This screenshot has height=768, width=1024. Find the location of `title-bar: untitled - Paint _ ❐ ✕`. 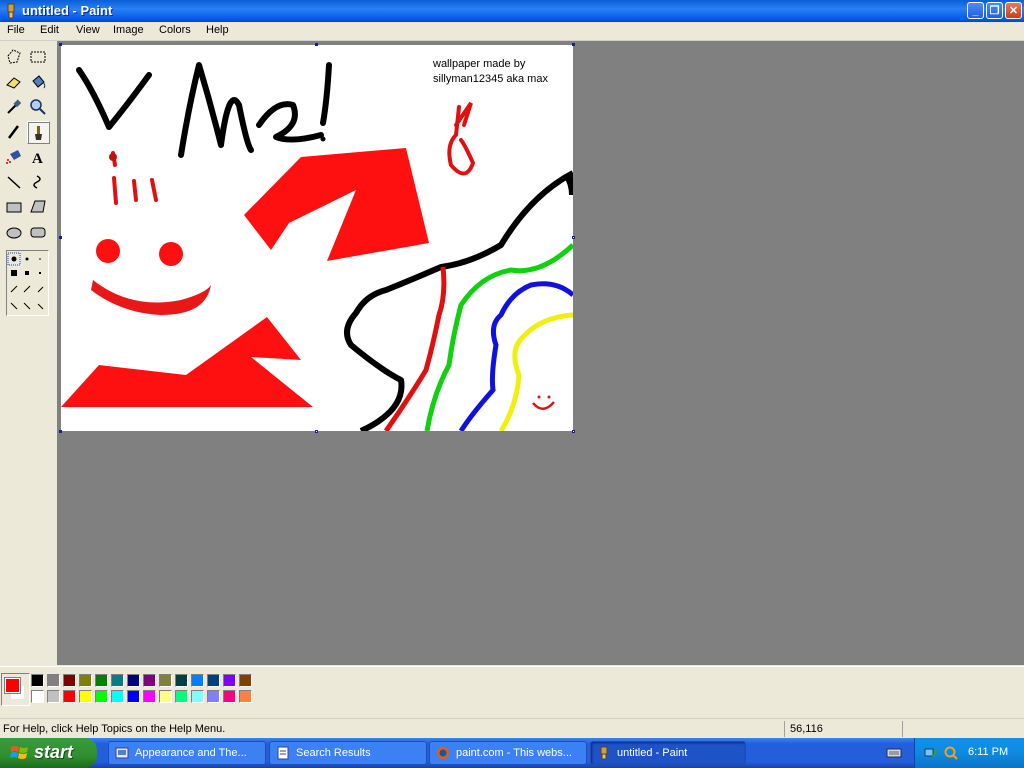

title-bar: untitled - Paint _ ❐ ✕ is located at coordinates (512, 11).